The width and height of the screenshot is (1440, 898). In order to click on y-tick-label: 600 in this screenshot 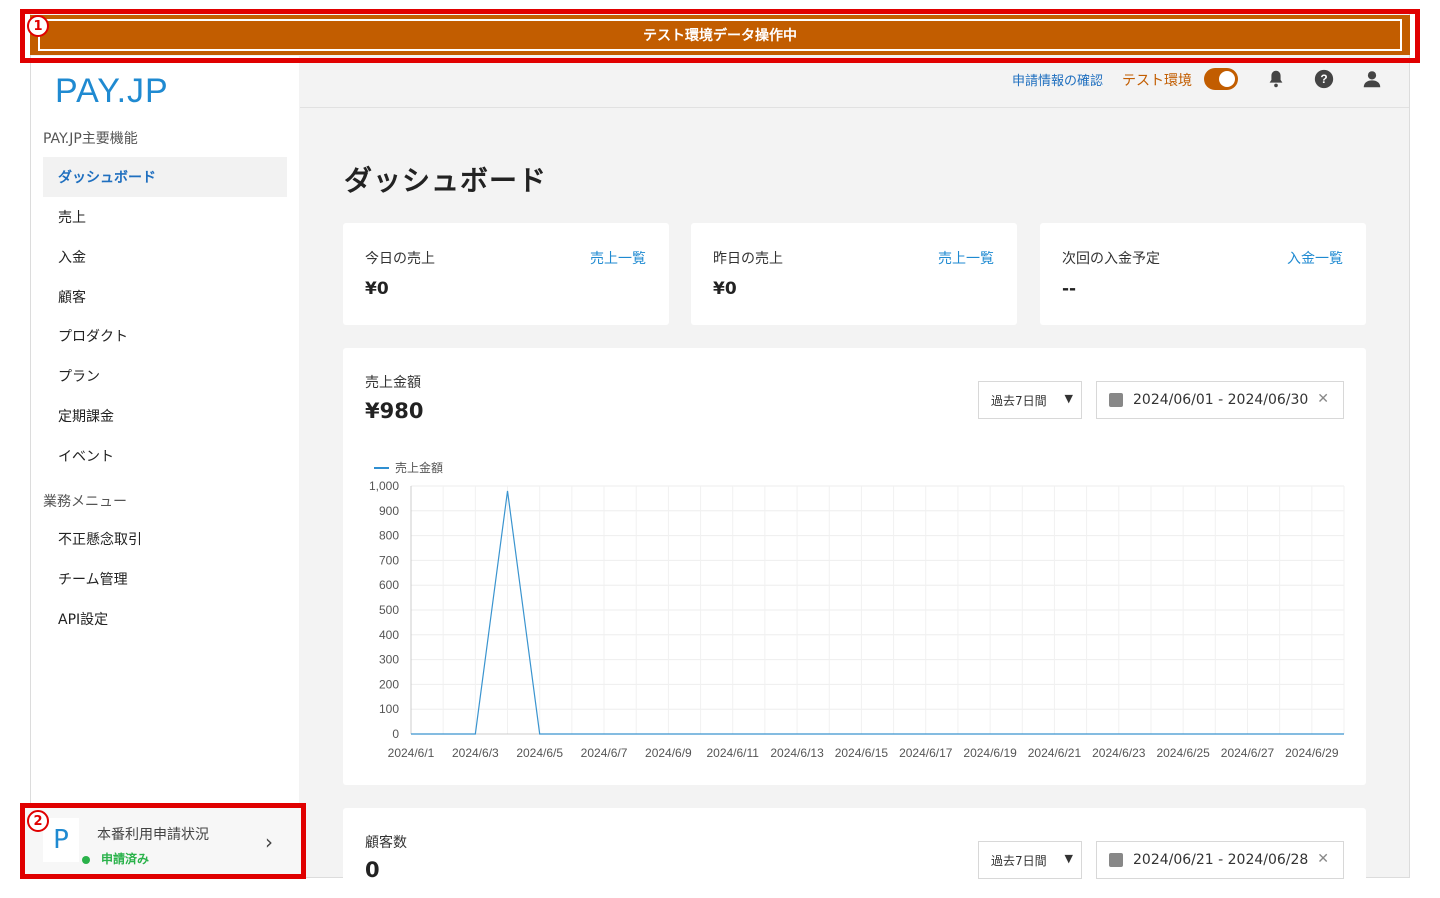, I will do `click(389, 585)`.